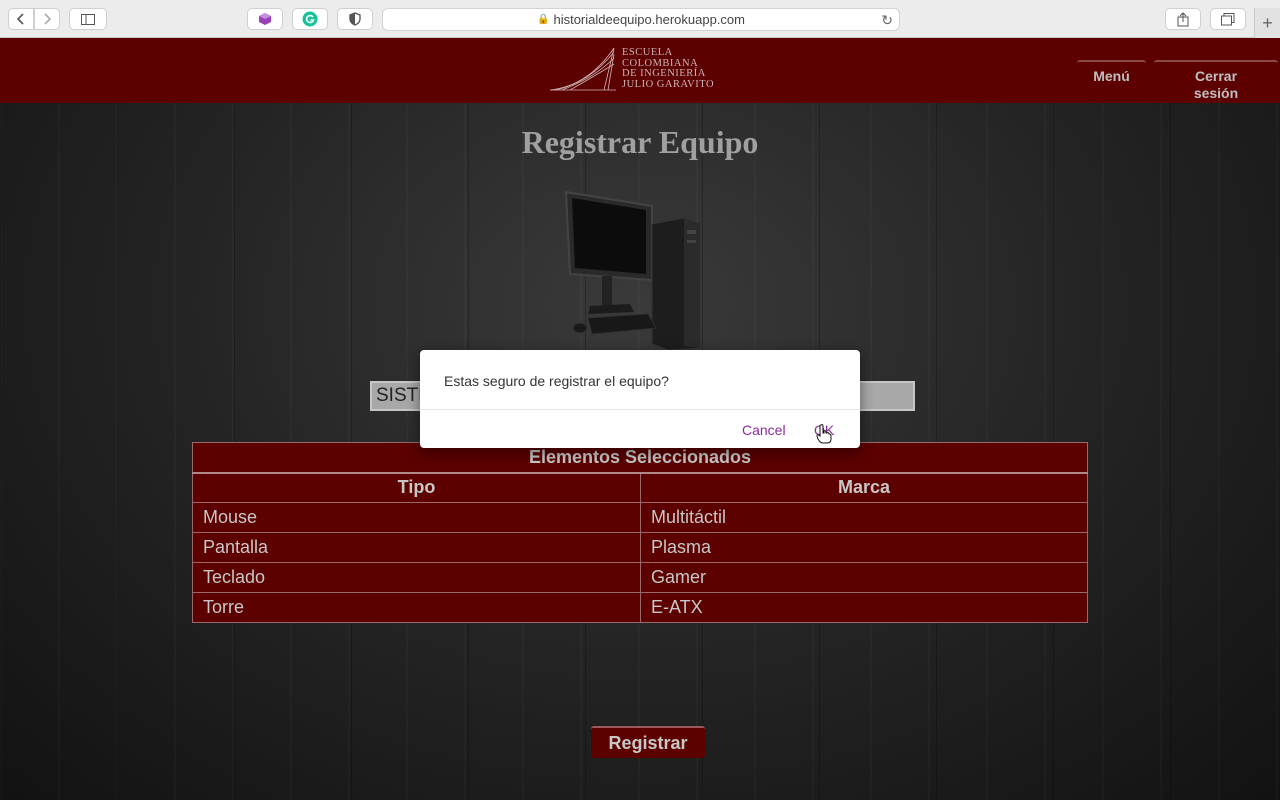 The height and width of the screenshot is (800, 1280). Describe the element at coordinates (640, 142) in the screenshot. I see `page-title: Registrar Equipo` at that location.